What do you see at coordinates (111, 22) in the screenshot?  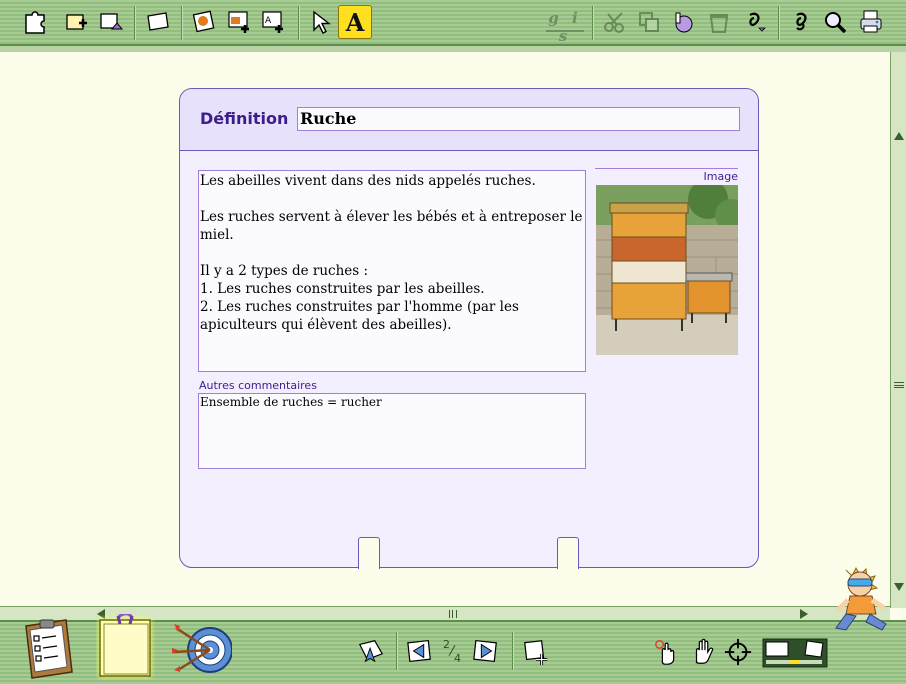 I see `open-stack-icon` at bounding box center [111, 22].